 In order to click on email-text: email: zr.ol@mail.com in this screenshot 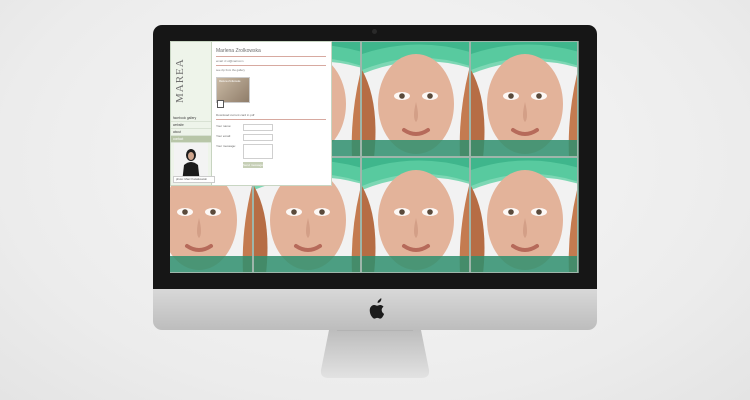, I will do `click(271, 61)`.